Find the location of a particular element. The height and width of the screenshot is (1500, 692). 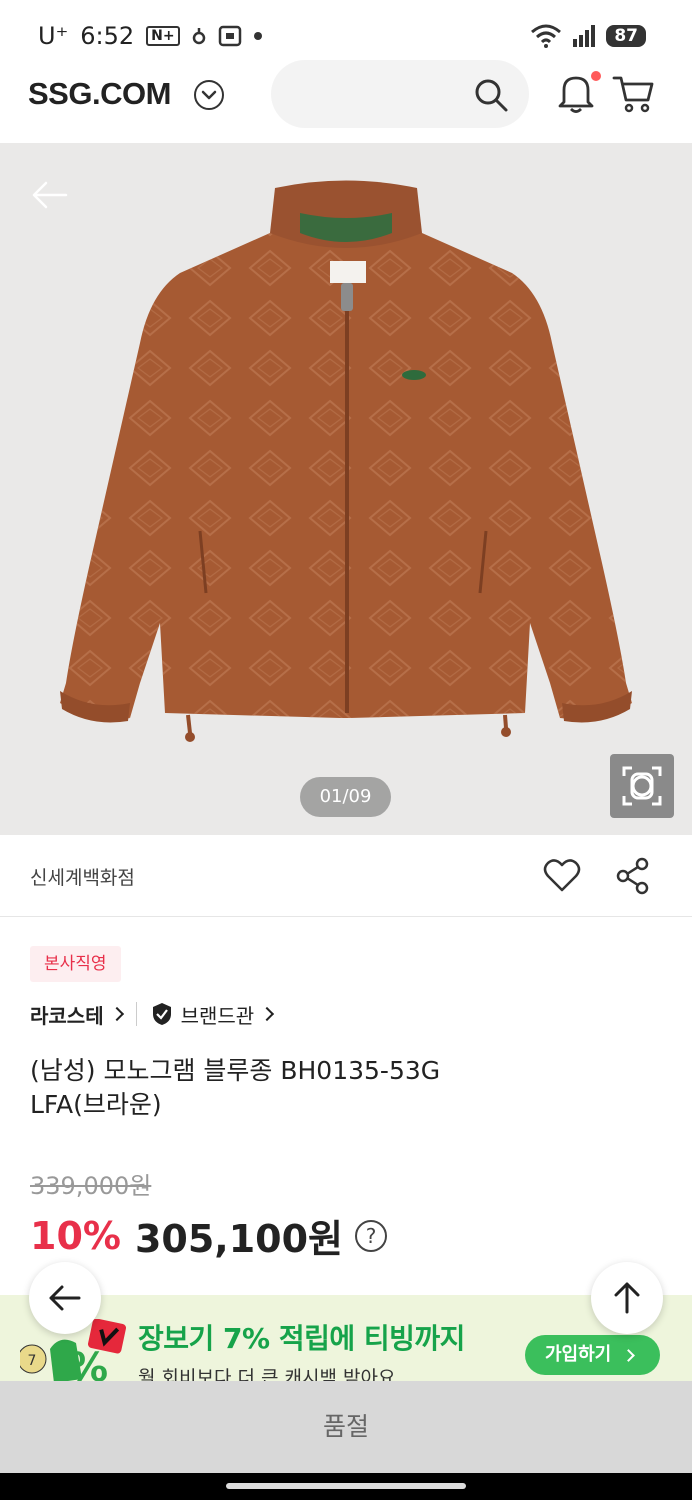

search-icon is located at coordinates (491, 95).